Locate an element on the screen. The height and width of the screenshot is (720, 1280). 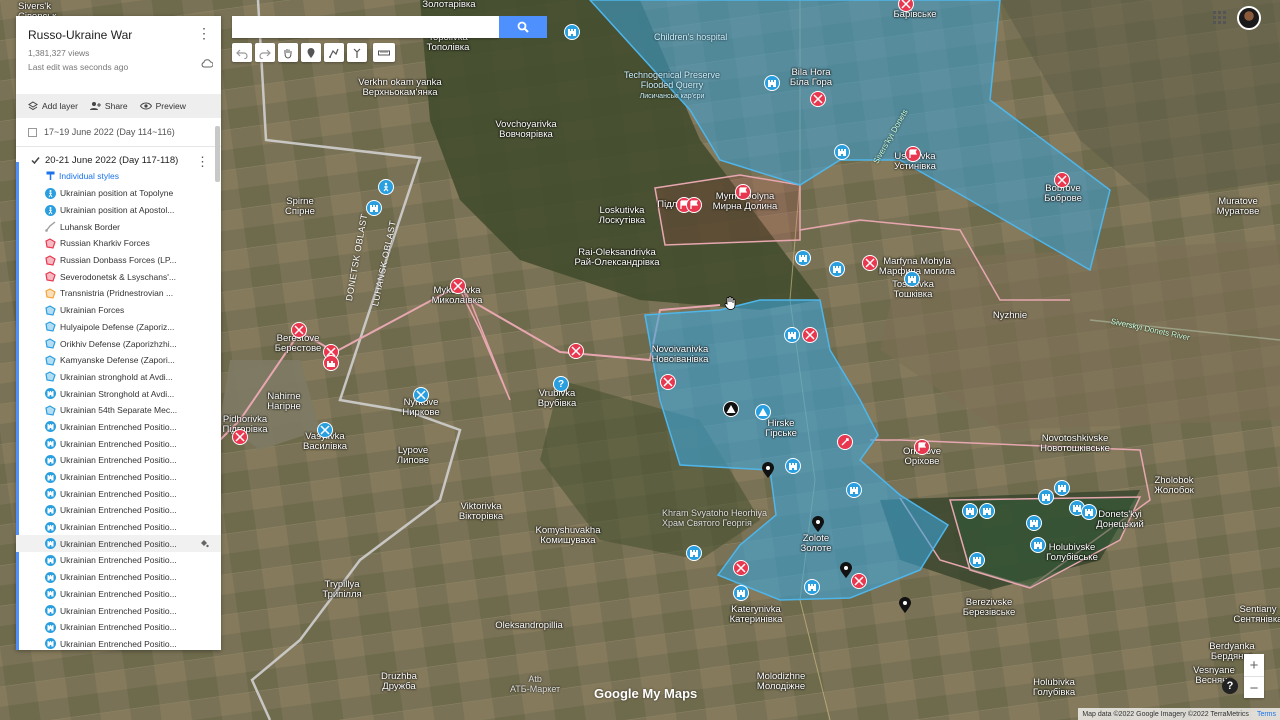
individual-styles-link: Individual styles is located at coordinates (118, 173).